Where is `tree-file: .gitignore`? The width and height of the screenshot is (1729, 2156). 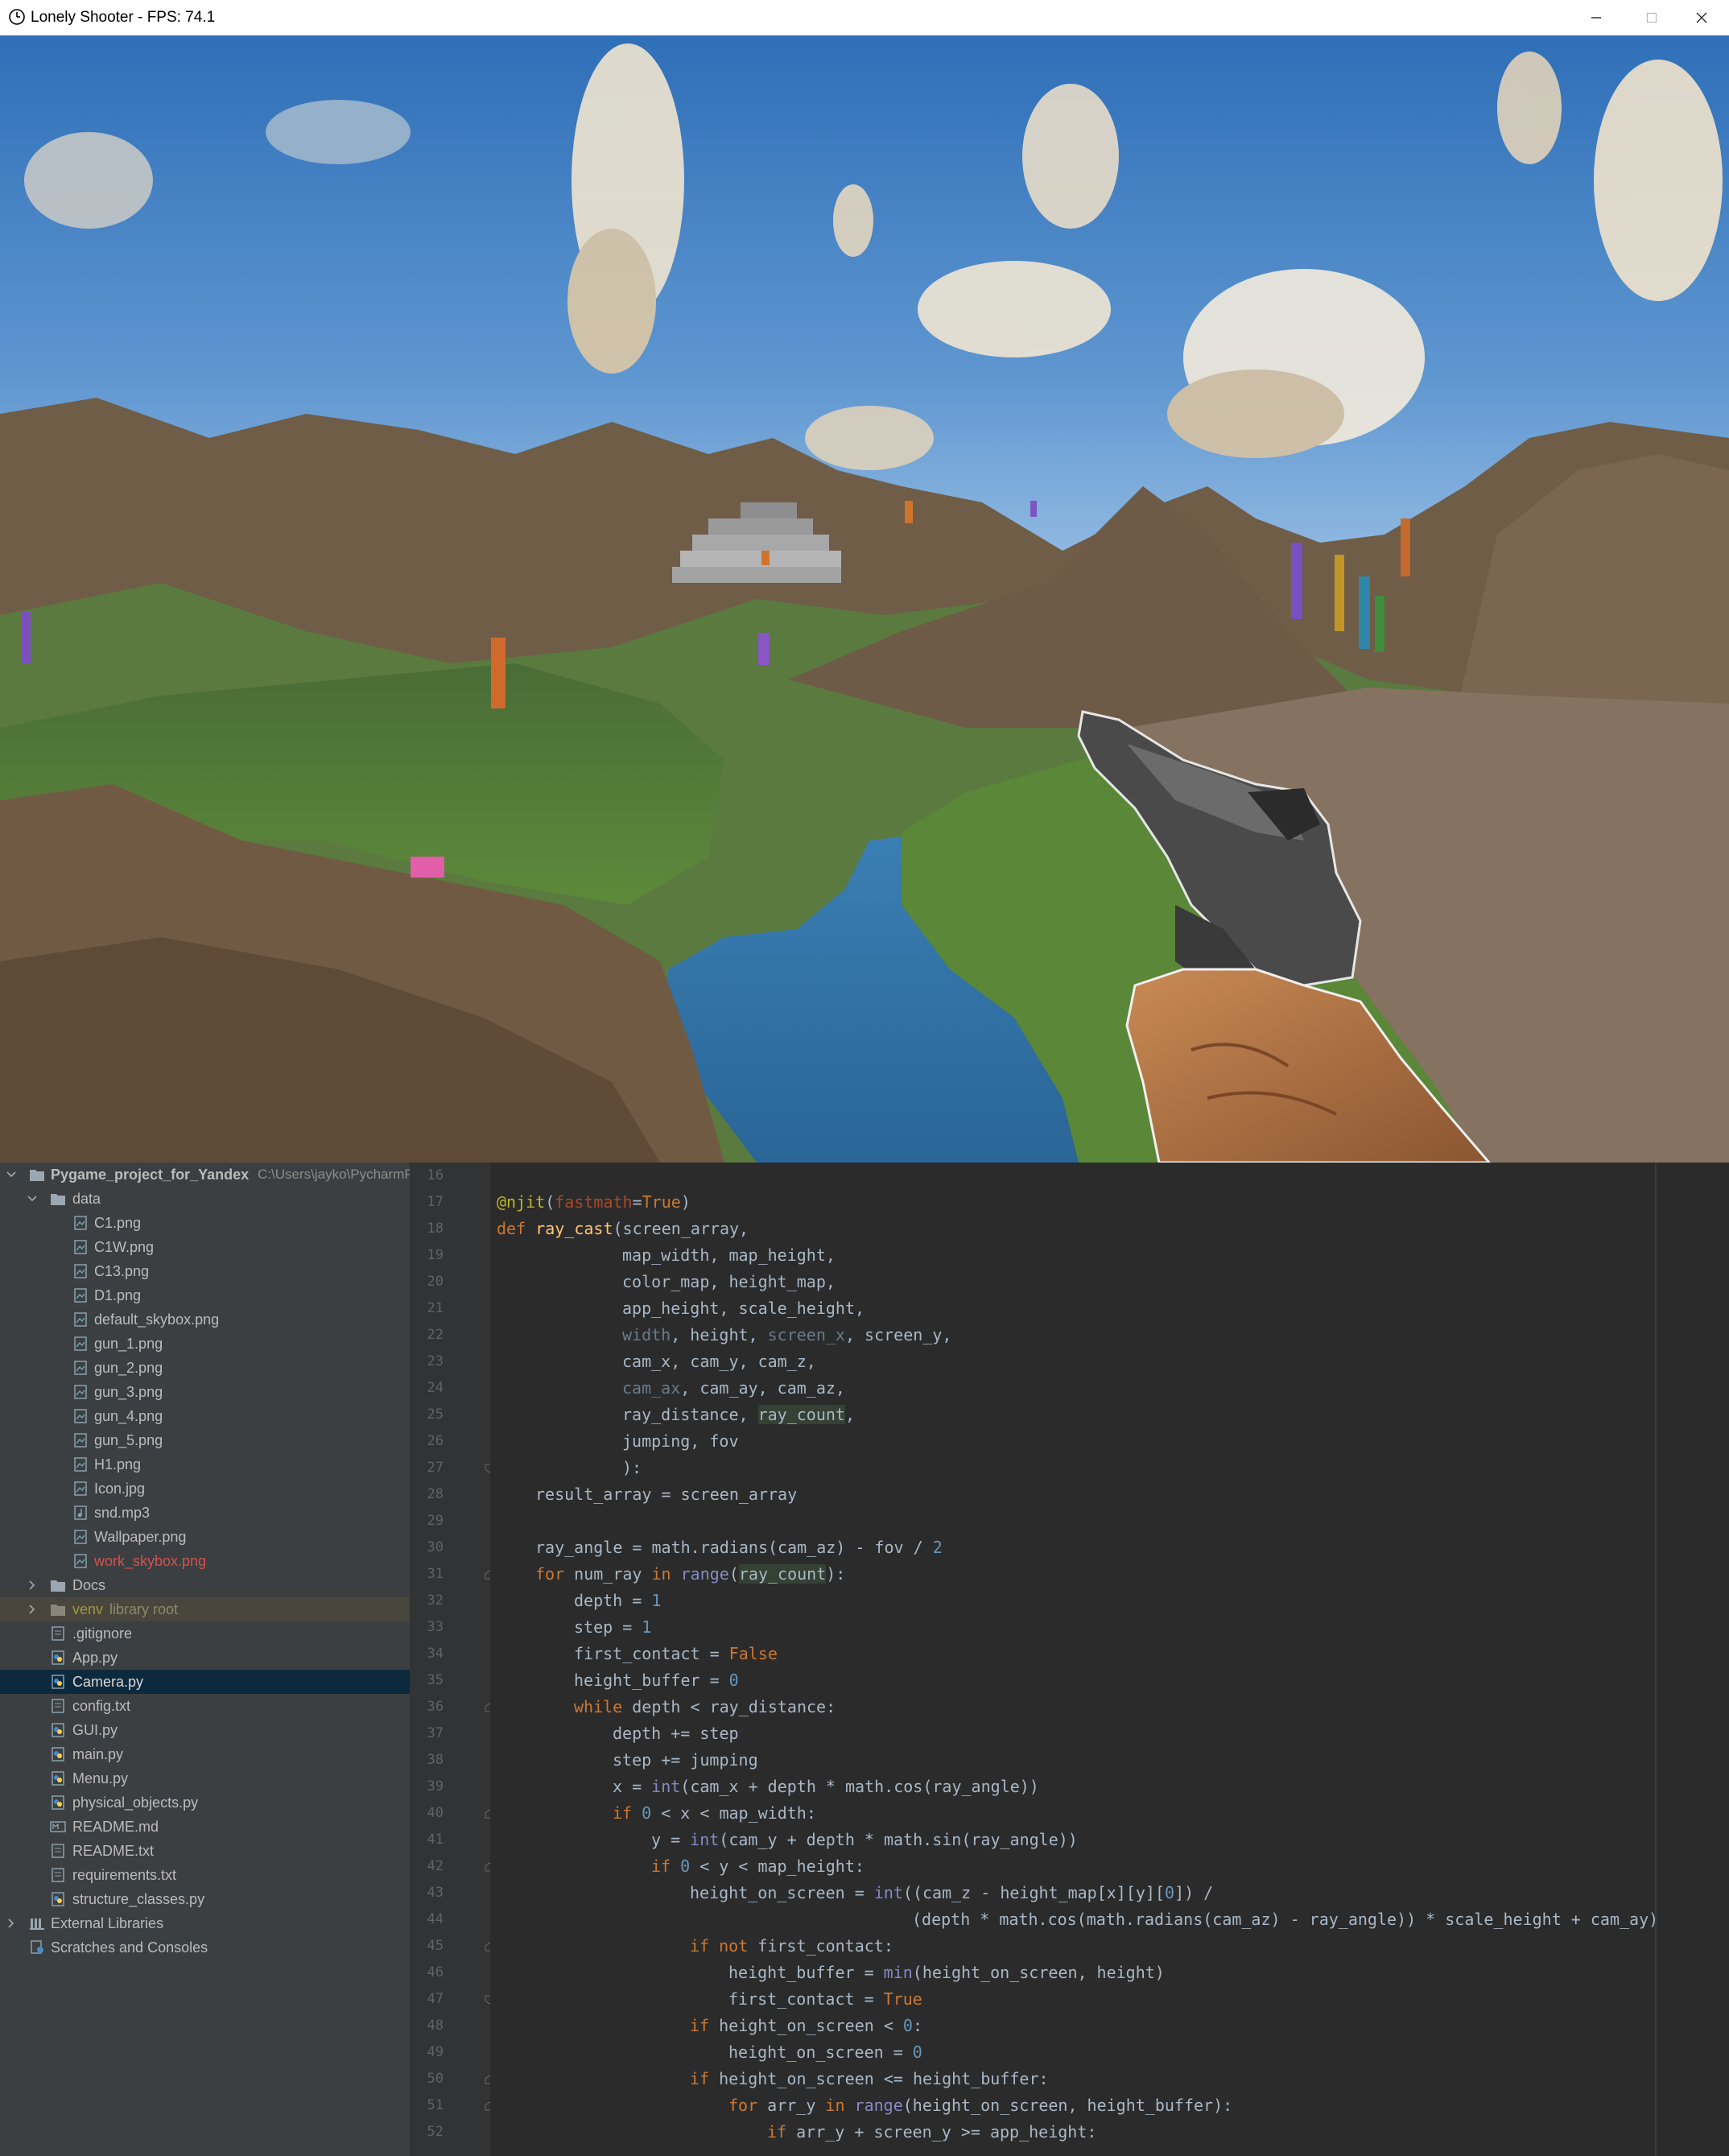 tree-file: .gitignore is located at coordinates (205, 1633).